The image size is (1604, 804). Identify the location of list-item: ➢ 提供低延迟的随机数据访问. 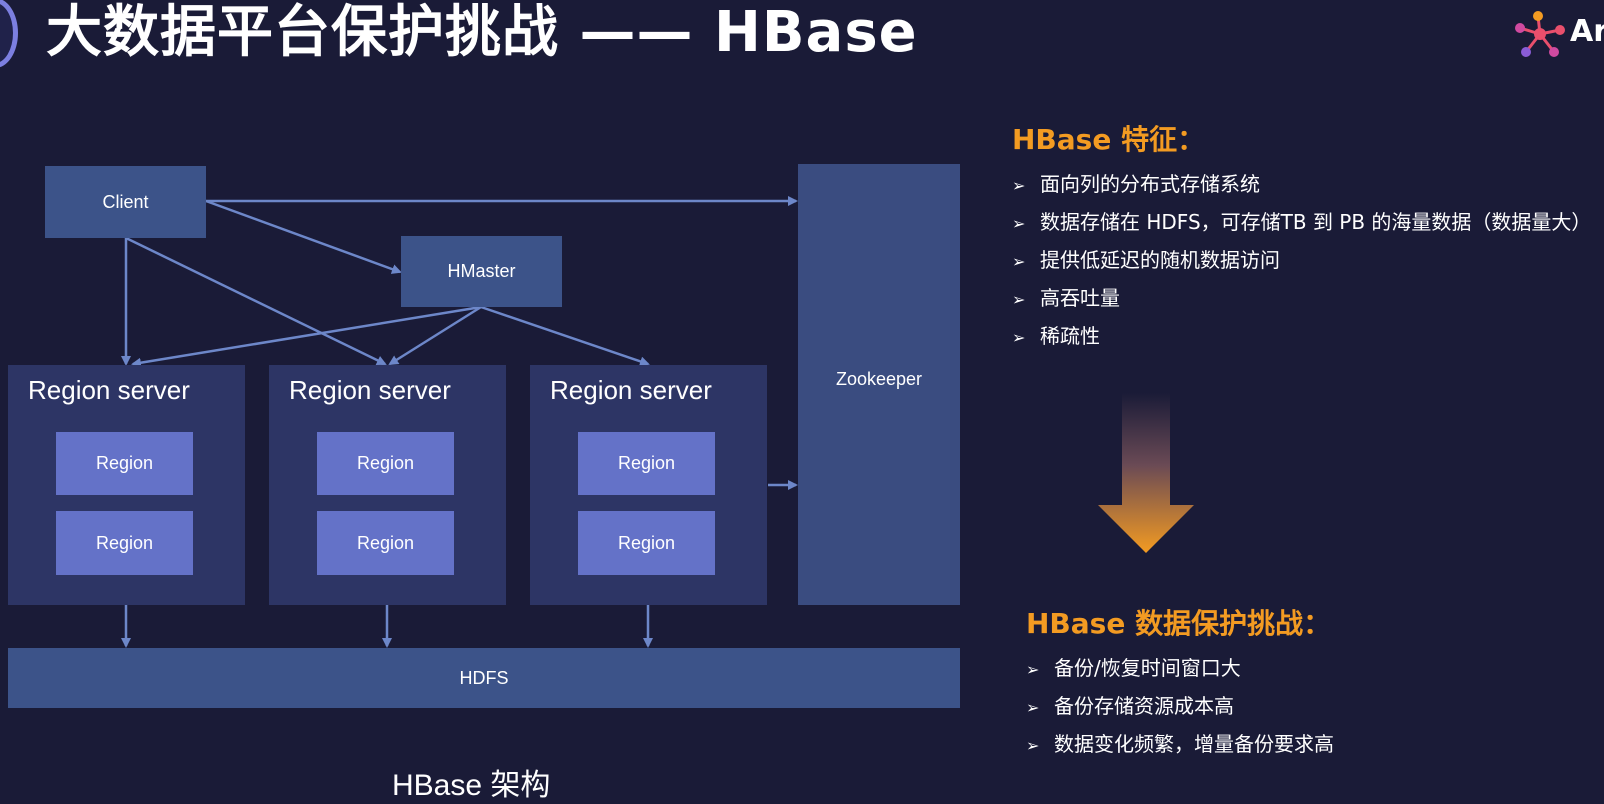
(1301, 261).